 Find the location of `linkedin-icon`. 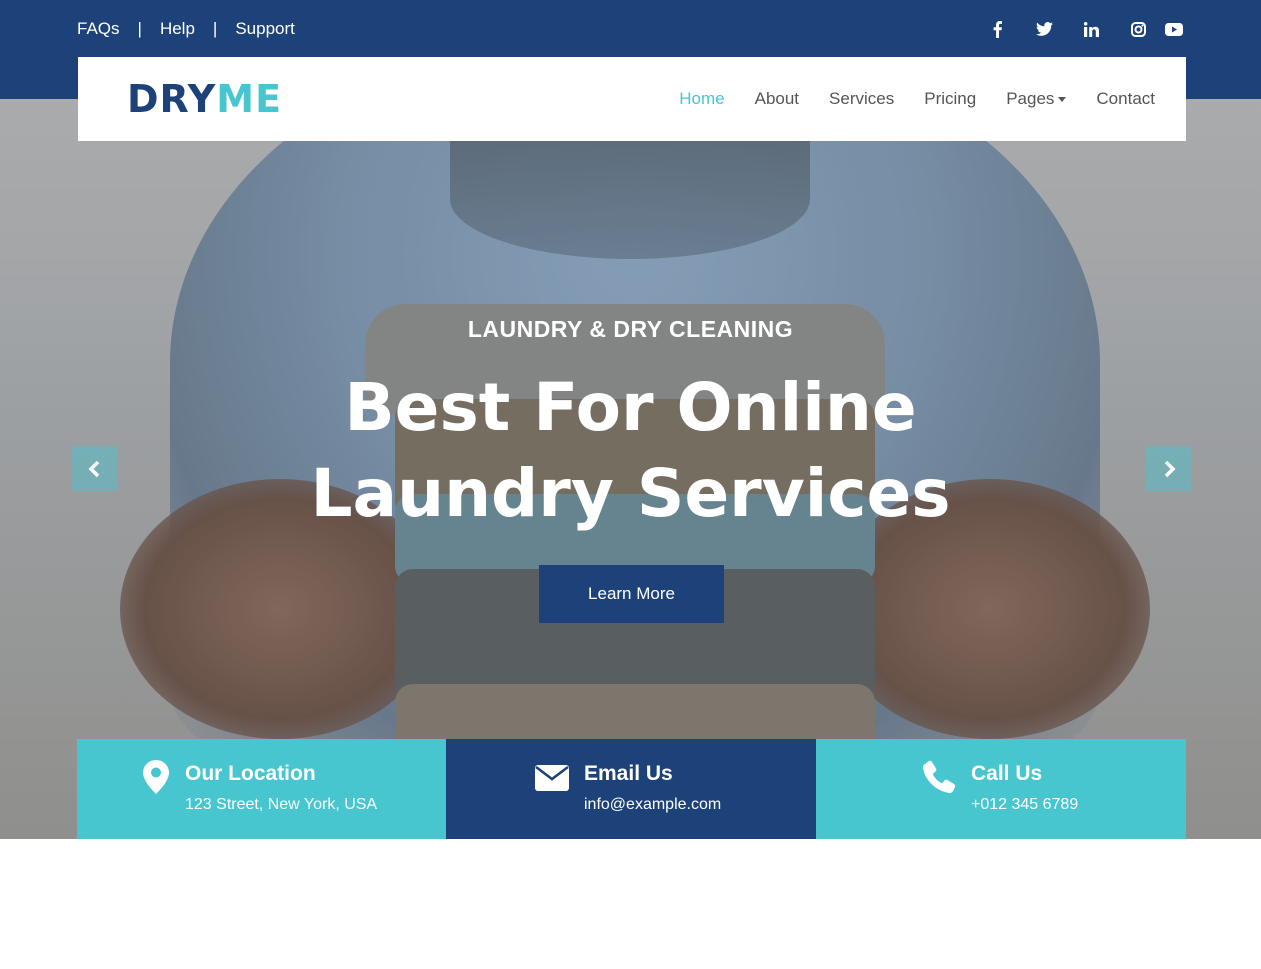

linkedin-icon is located at coordinates (1091, 29).